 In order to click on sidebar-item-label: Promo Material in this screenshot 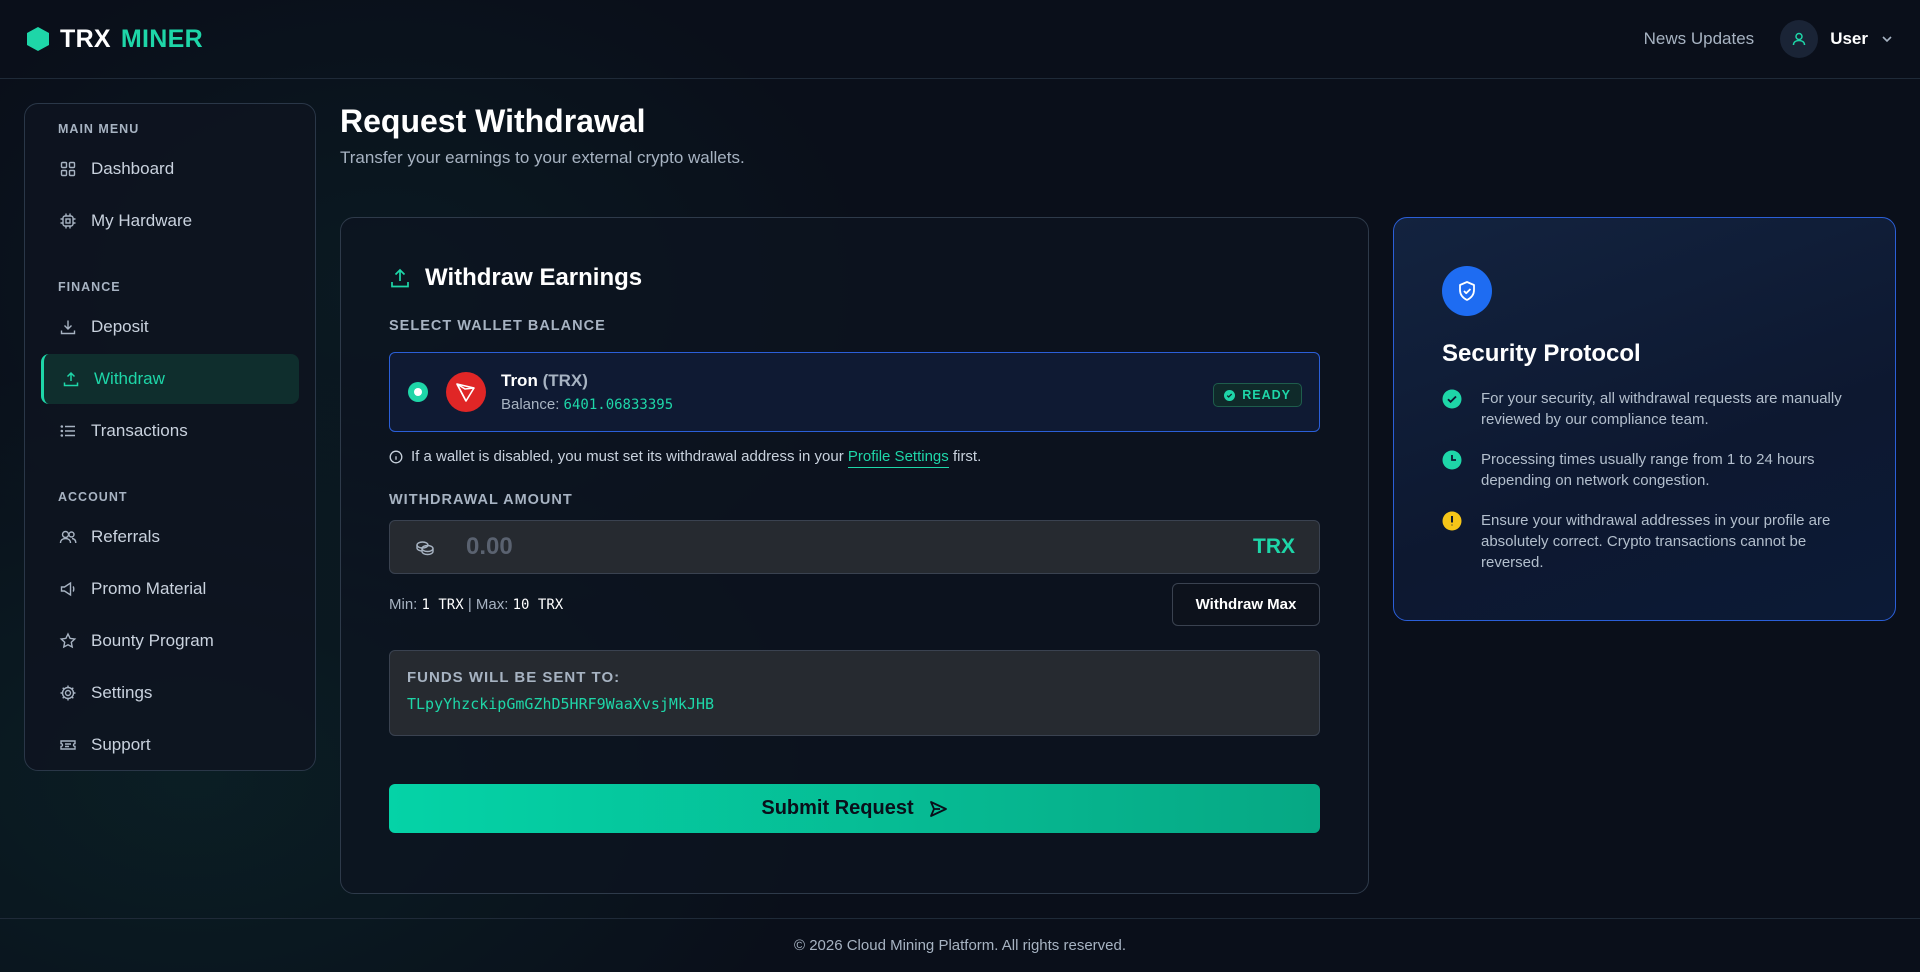, I will do `click(149, 588)`.